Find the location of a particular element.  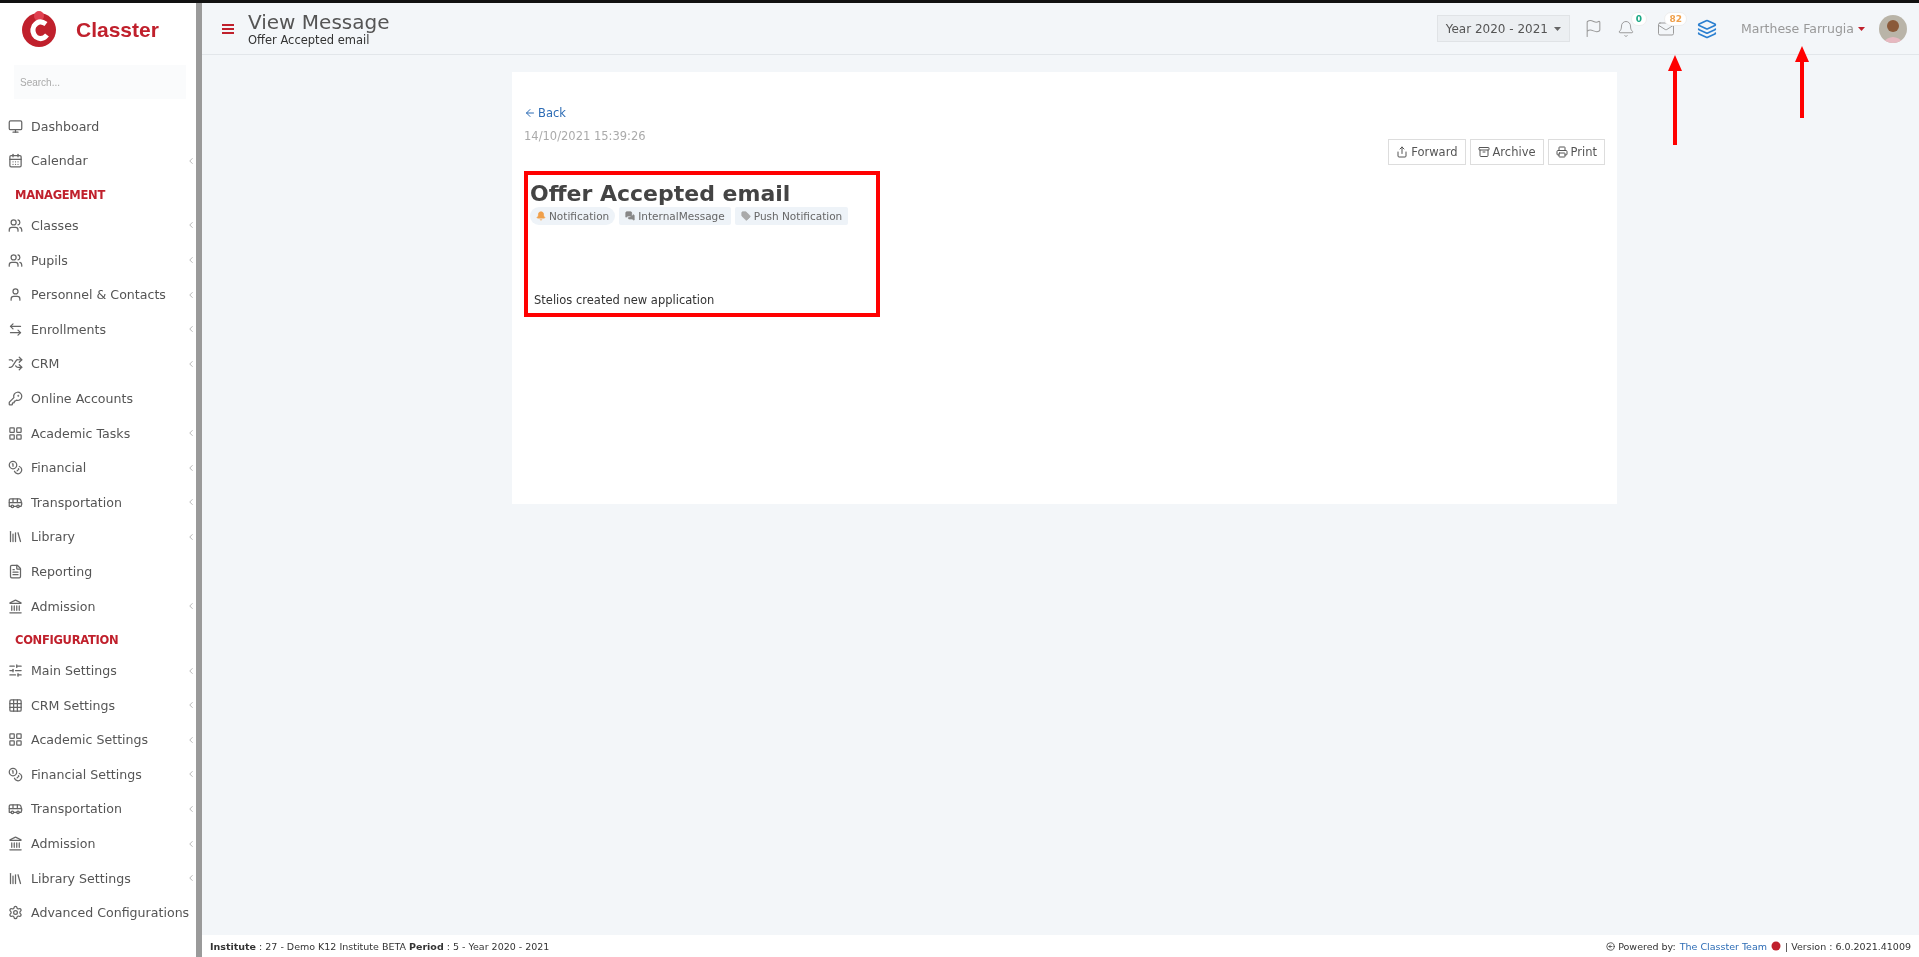

footer-info: Institute : 27 - Demo K12 Institute BETA Period : 5 - Year 2020 - 2021 is located at coordinates (380, 946).